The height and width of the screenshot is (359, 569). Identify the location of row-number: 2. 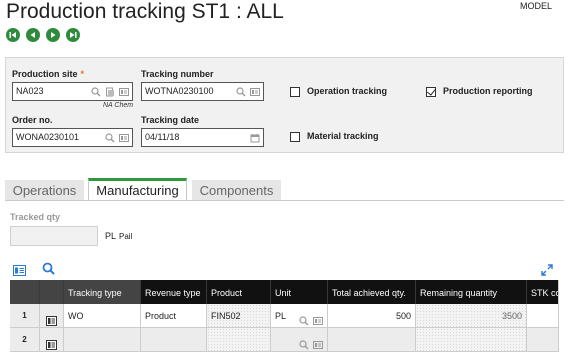
(25, 340).